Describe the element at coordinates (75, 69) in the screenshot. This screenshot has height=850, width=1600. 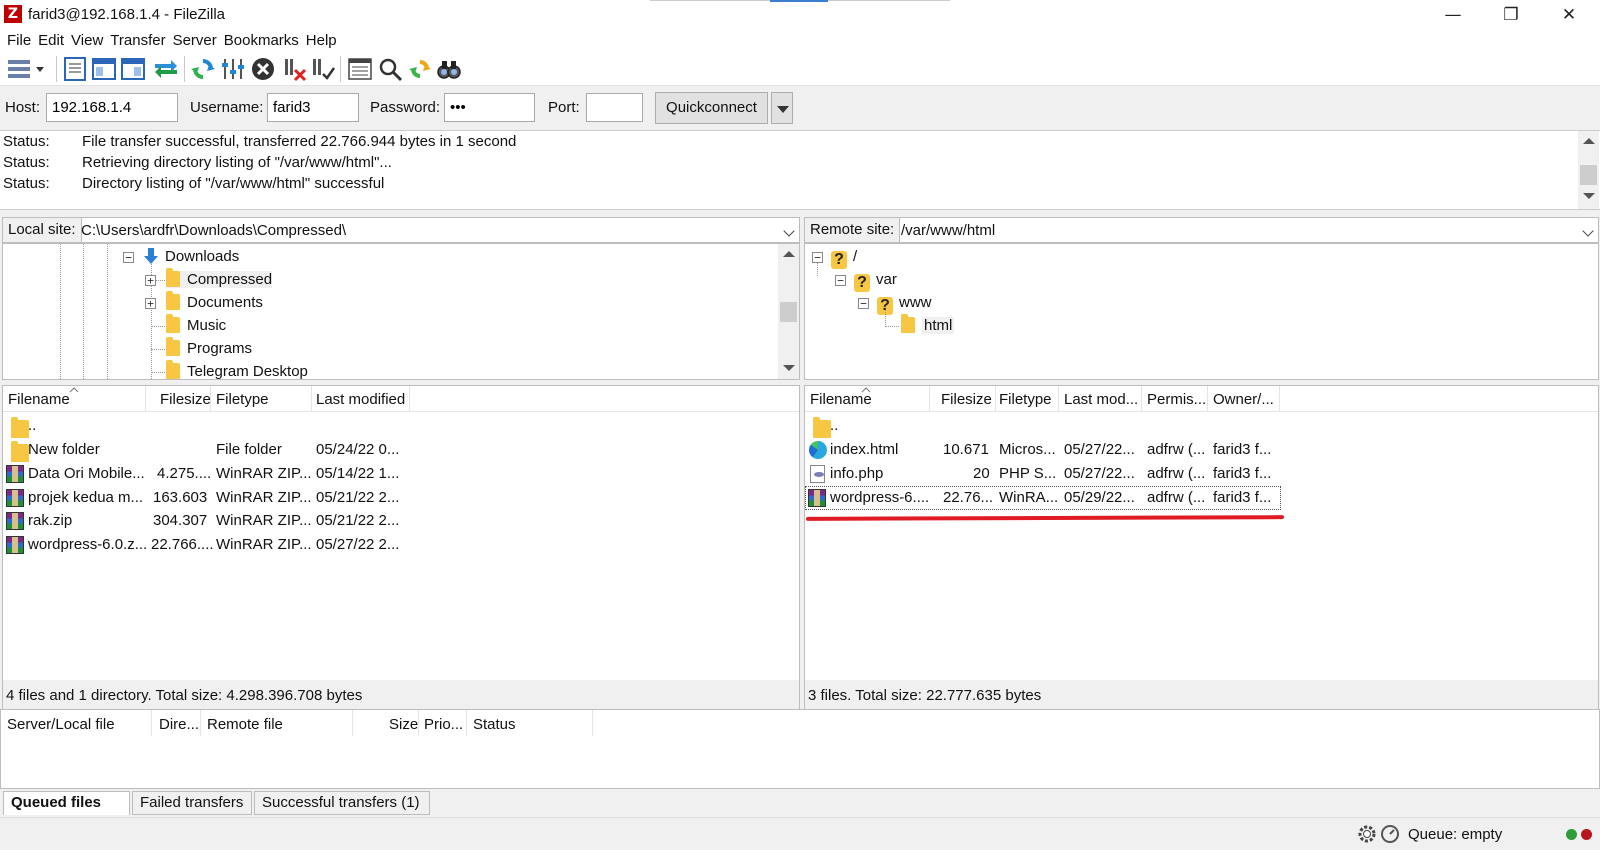
I see `toggle-log-icon` at that location.